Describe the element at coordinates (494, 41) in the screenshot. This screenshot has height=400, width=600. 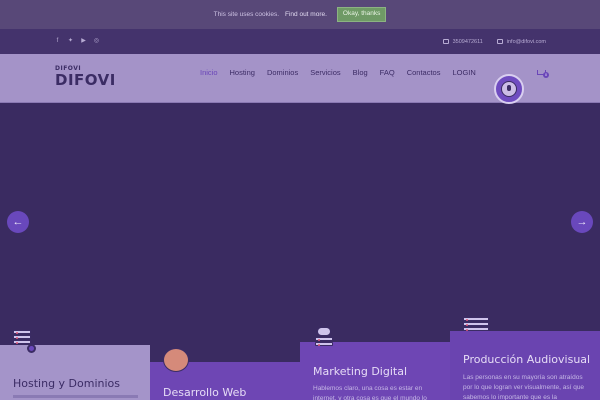
I see `contact-info: 3509472611 info@difovi.com` at that location.